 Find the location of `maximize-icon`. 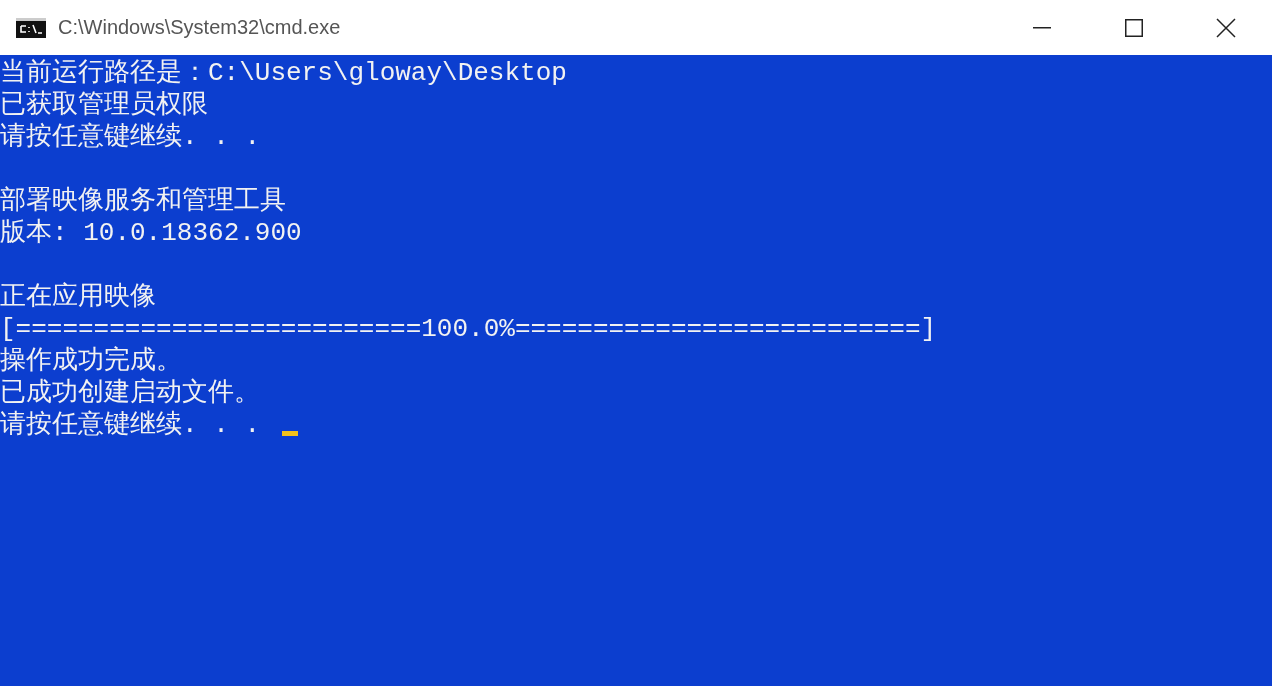

maximize-icon is located at coordinates (1134, 27).